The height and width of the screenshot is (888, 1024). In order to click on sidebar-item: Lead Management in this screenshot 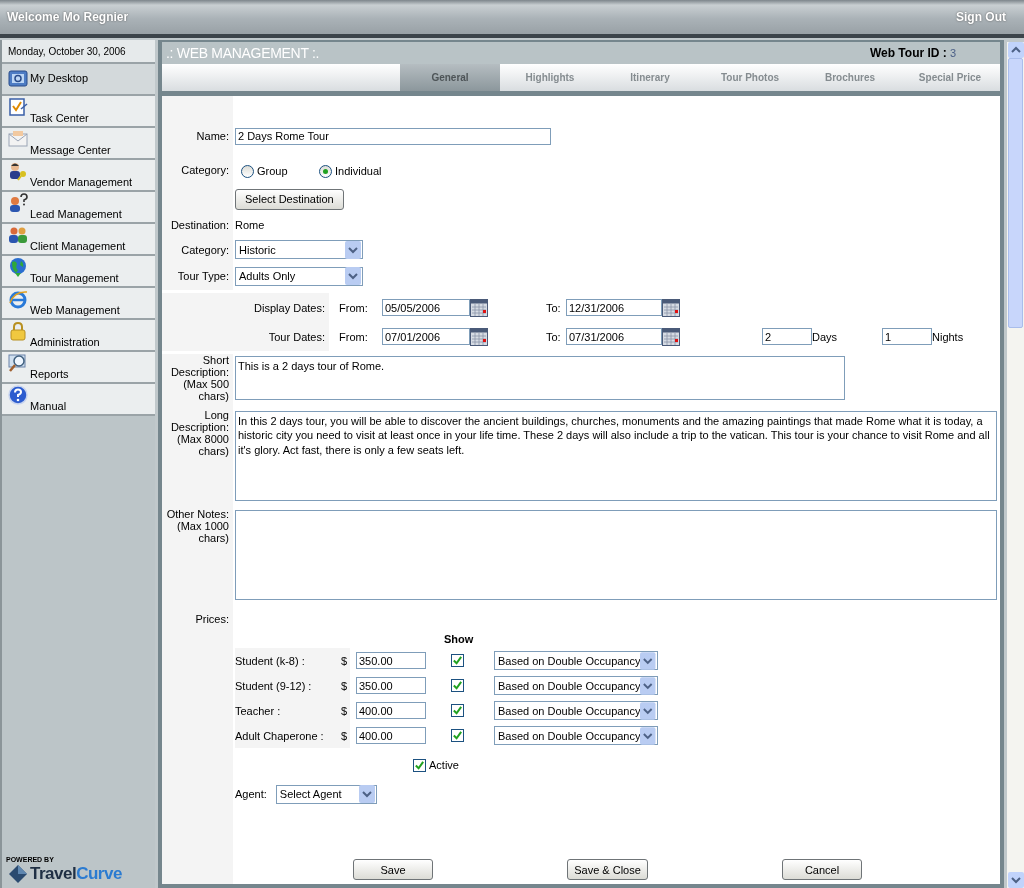, I will do `click(78, 208)`.